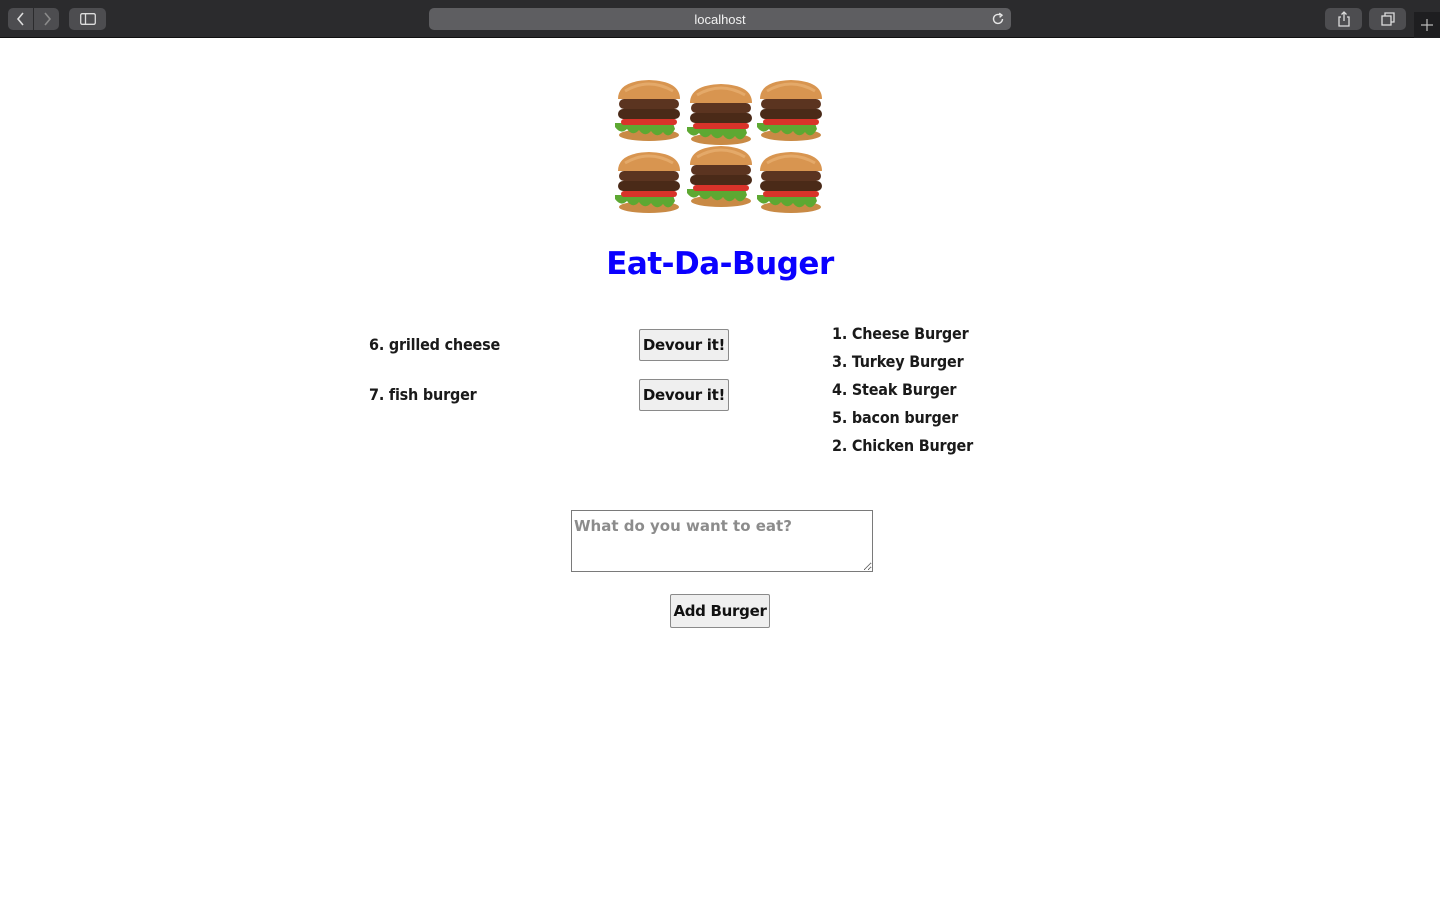 Image resolution: width=1440 pixels, height=900 pixels. I want to click on sidebar-icon, so click(87, 19).